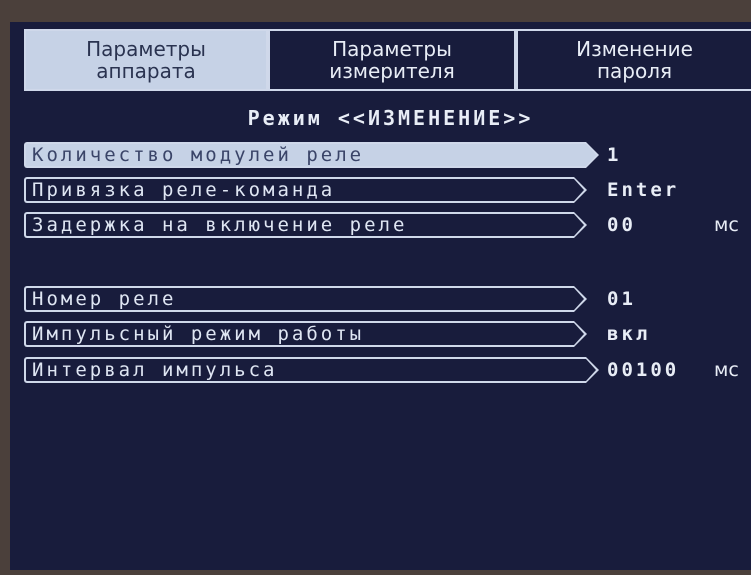  I want to click on tab-device-parameters: Параметры аппарата, so click(146, 59).